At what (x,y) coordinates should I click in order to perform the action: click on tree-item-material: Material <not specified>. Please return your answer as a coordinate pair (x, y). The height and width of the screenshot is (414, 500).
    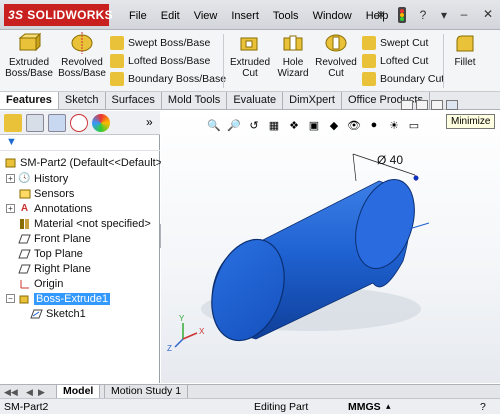
    Looking at the image, I should click on (84, 223).